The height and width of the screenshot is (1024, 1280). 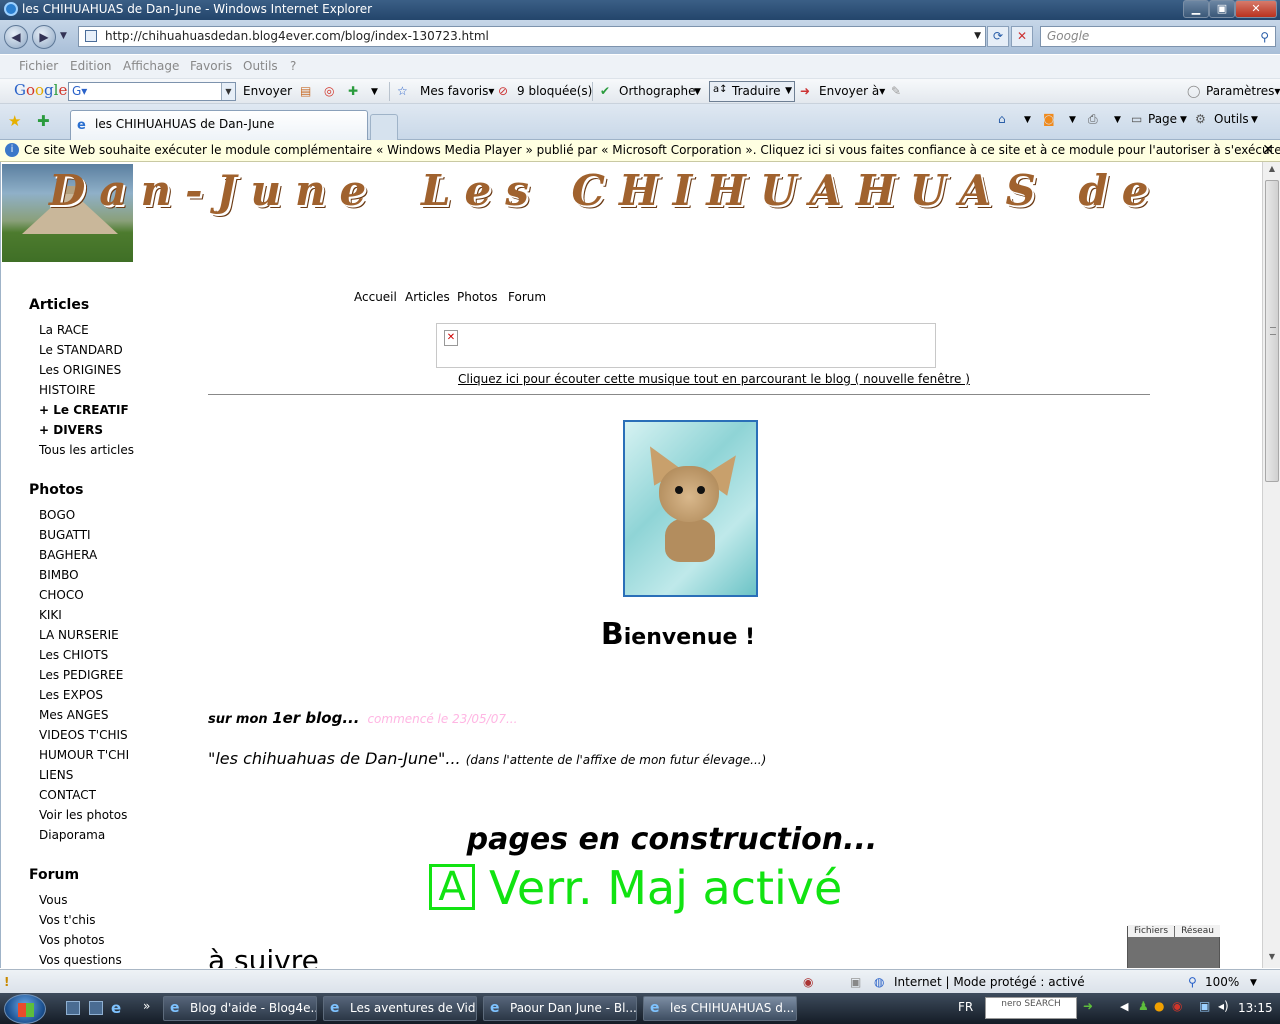 What do you see at coordinates (690, 508) in the screenshot?
I see `chihuahua-photo` at bounding box center [690, 508].